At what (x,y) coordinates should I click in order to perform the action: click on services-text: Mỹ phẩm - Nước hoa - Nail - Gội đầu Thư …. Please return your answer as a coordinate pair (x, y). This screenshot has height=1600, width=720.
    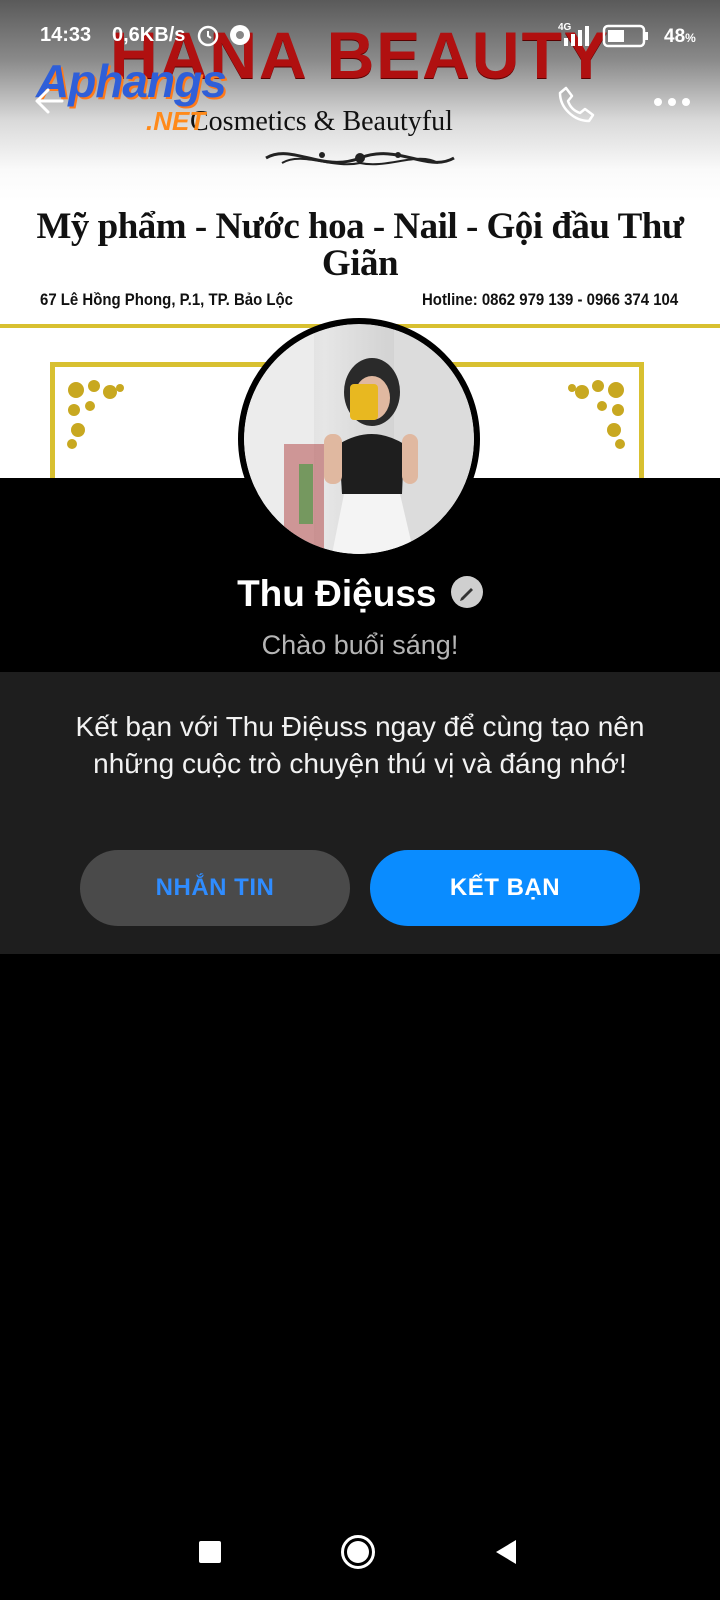
    Looking at the image, I should click on (360, 245).